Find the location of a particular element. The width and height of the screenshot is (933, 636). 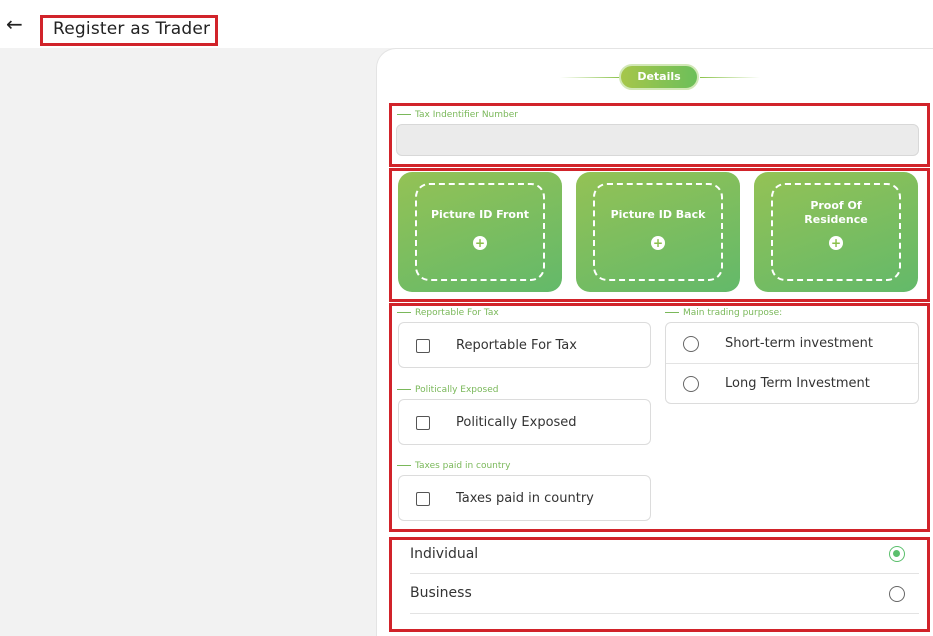

reportable-tax-label: Reportable For Tax is located at coordinates (516, 345).